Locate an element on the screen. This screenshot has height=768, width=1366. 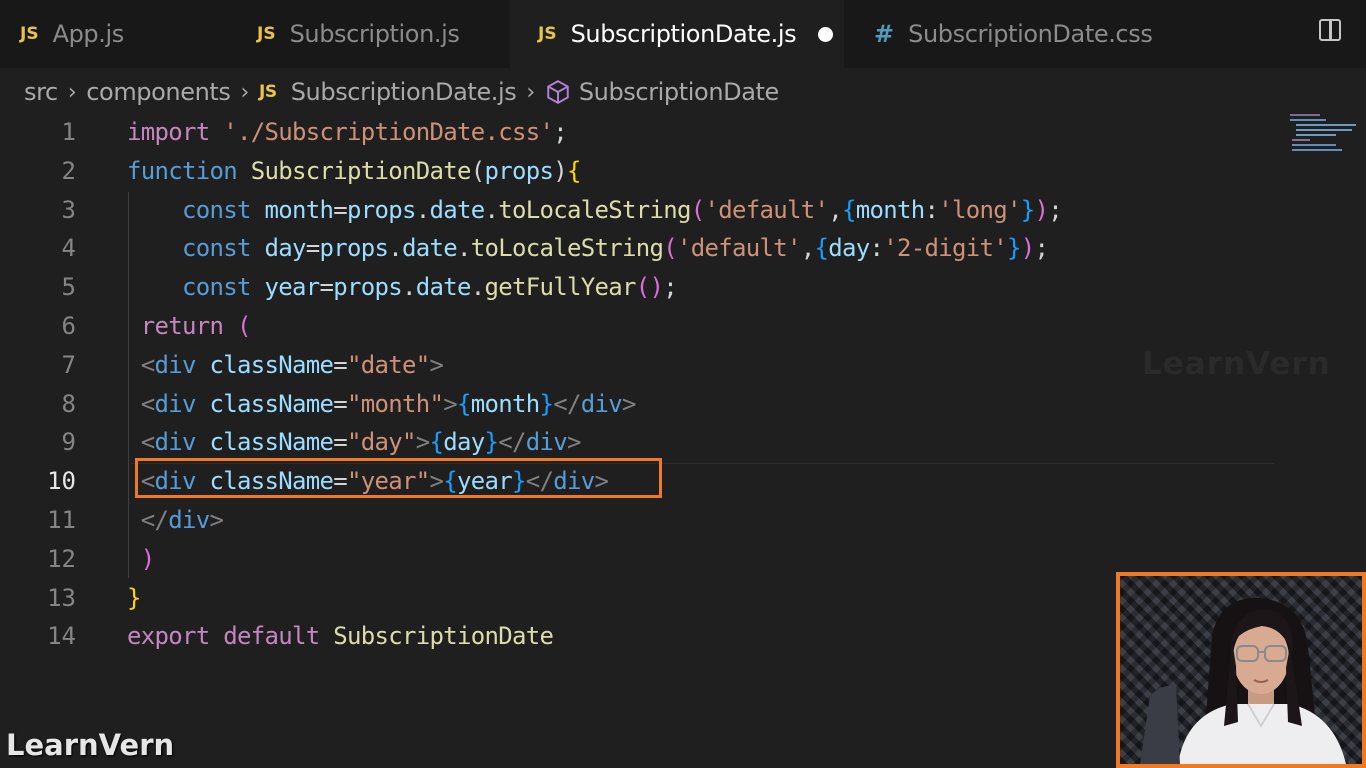
code-text: </div> is located at coordinates (175, 520).